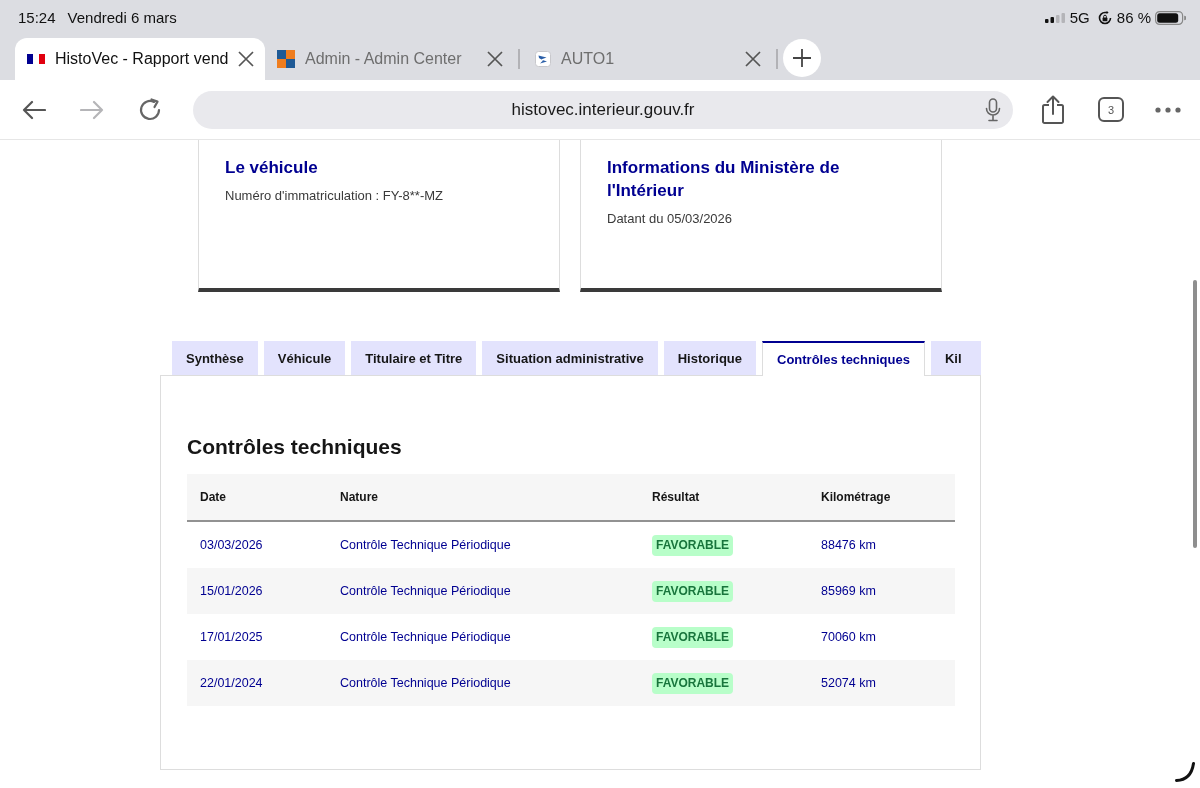 This screenshot has width=1200, height=788. I want to click on column-header: Résultat, so click(676, 497).